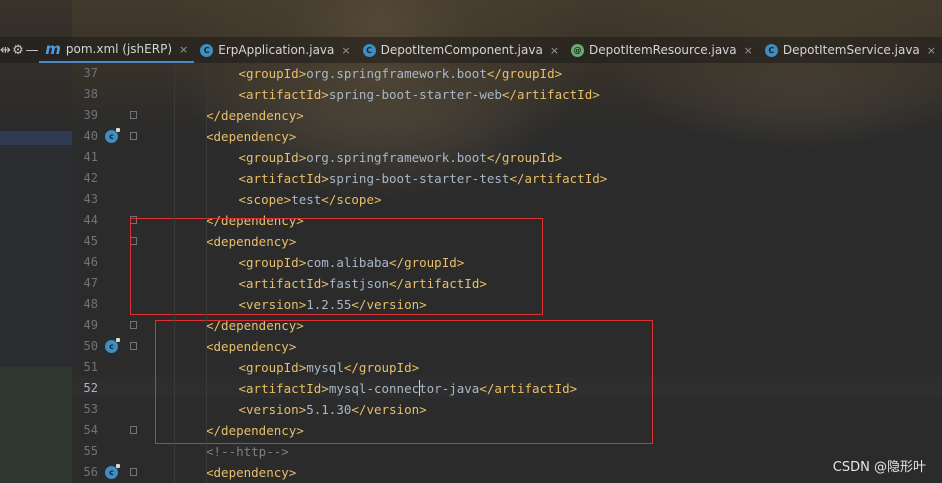 The width and height of the screenshot is (942, 483). What do you see at coordinates (507, 115) in the screenshot?
I see `code-line: 39 </dependency>` at bounding box center [507, 115].